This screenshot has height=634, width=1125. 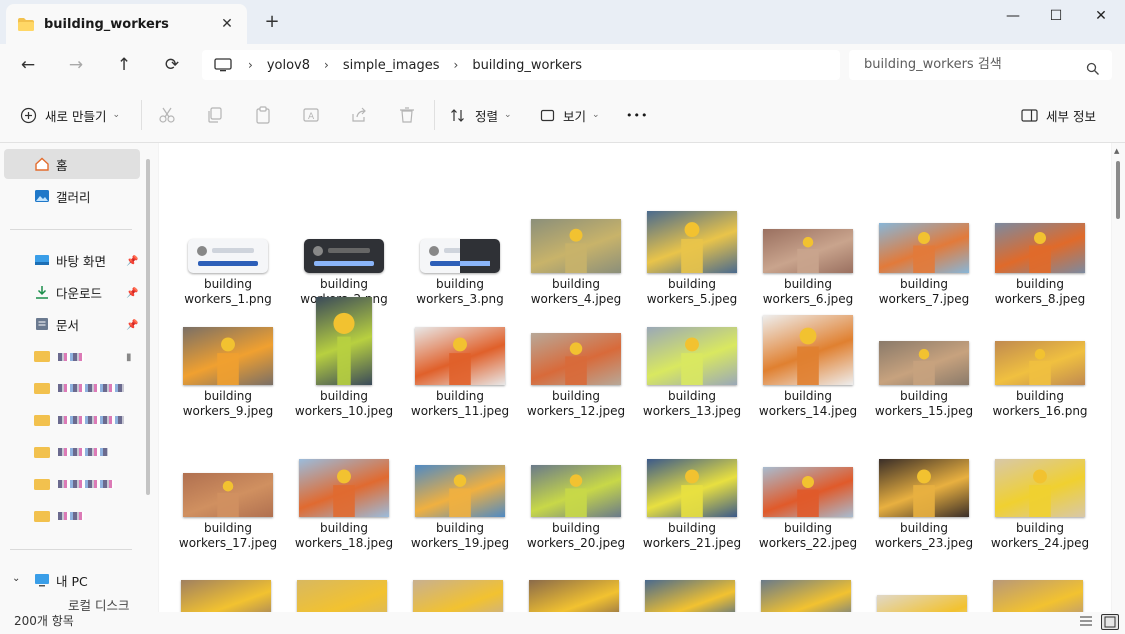 What do you see at coordinates (980, 65) in the screenshot?
I see `search-input: building_workers 검색` at bounding box center [980, 65].